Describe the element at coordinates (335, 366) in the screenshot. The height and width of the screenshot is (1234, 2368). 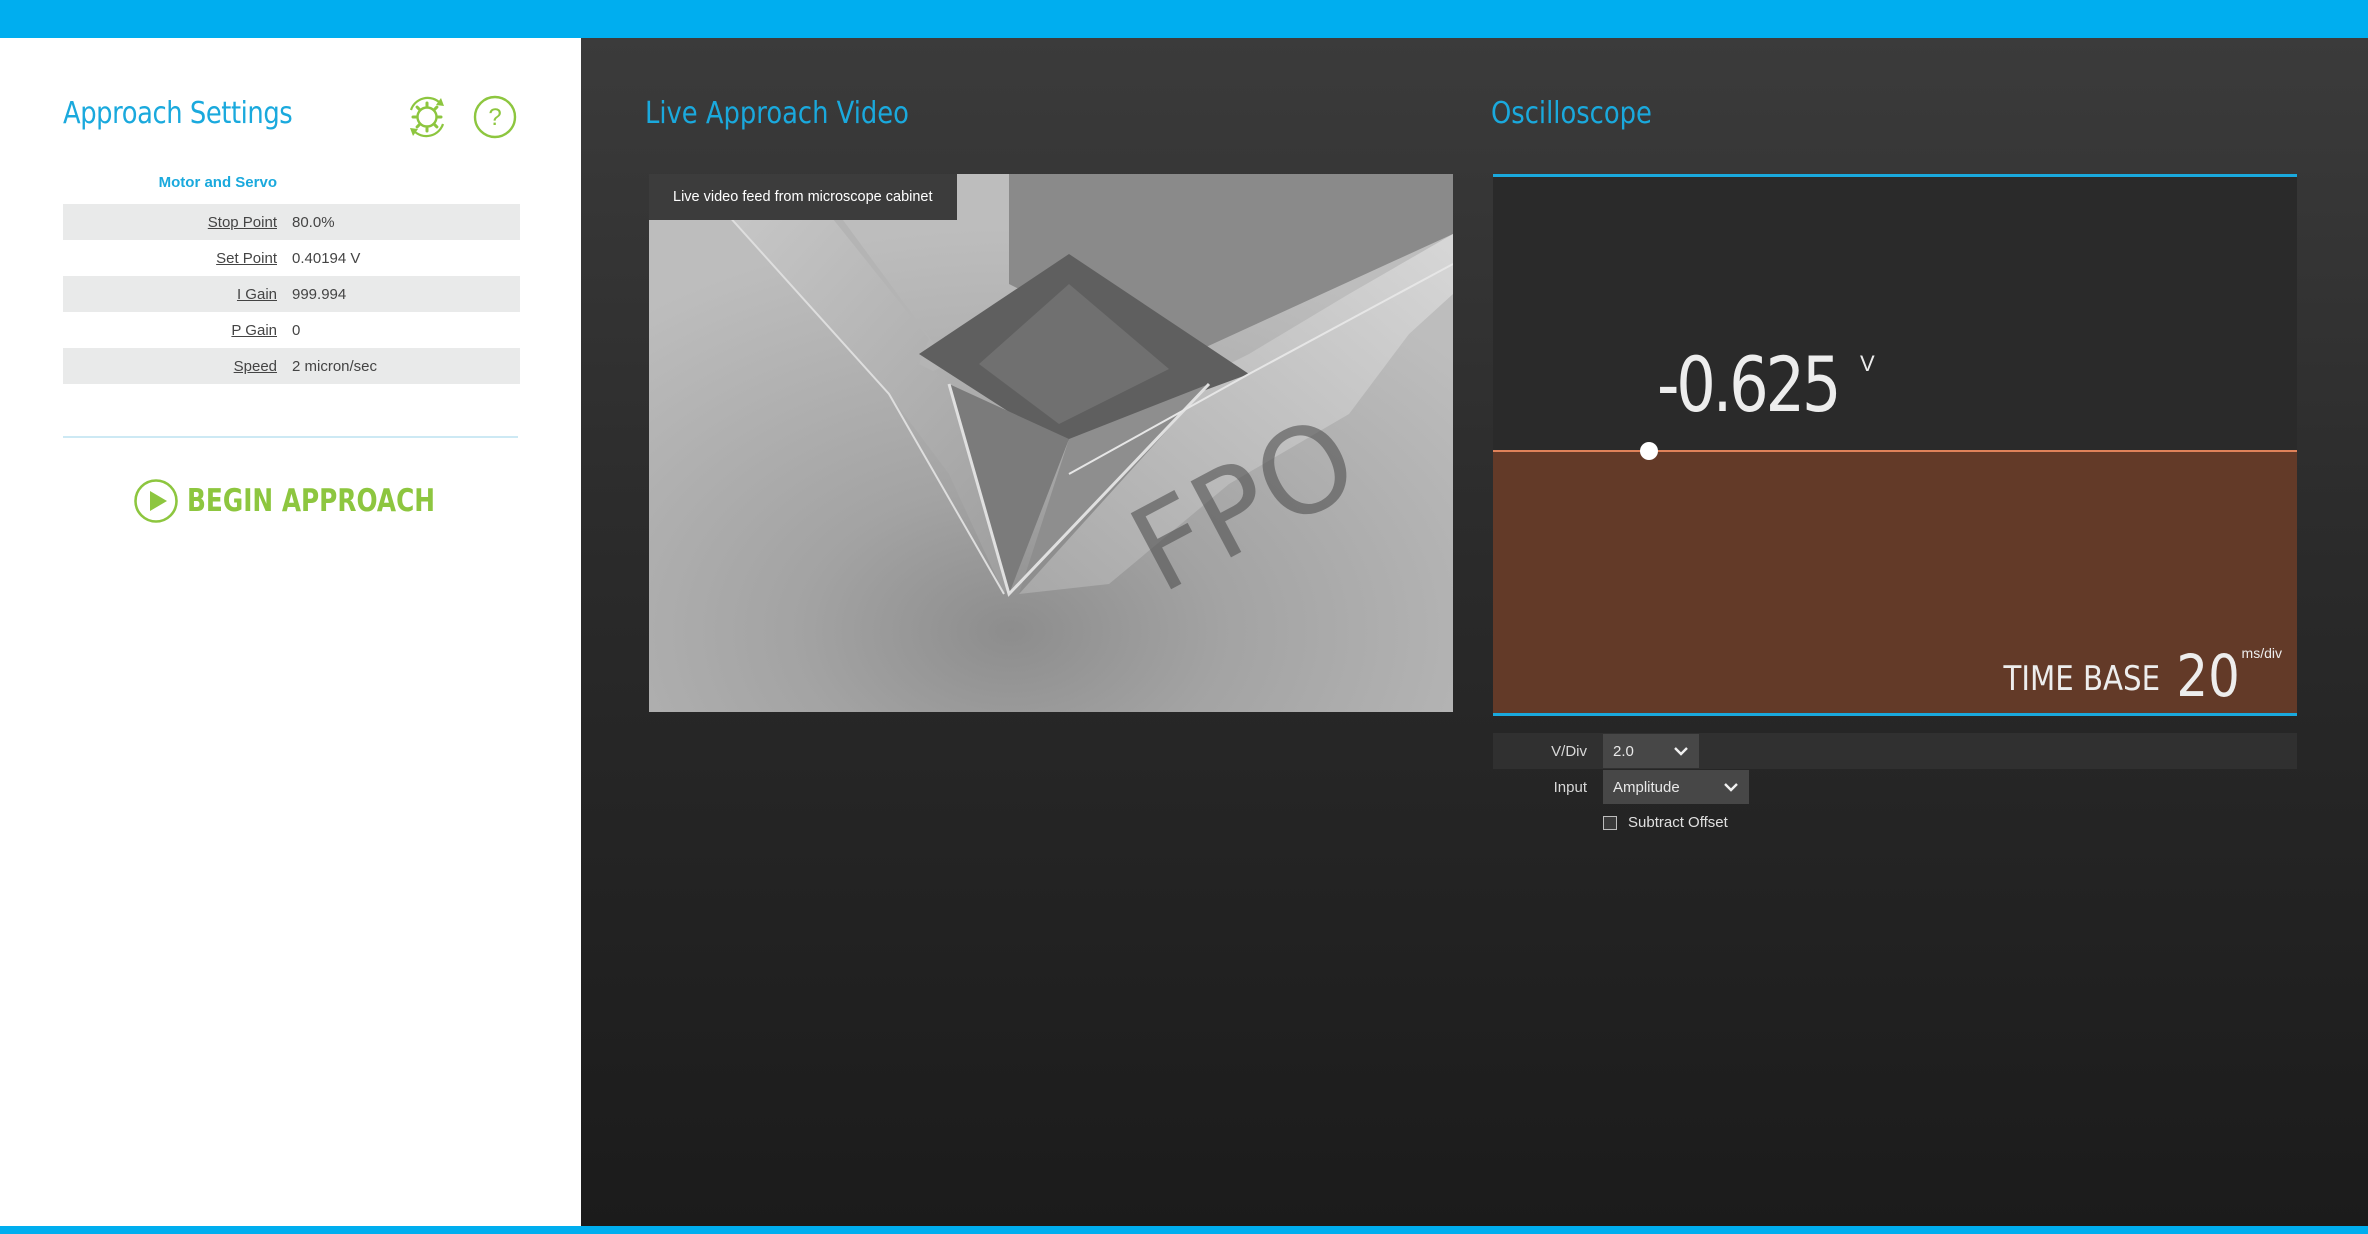
I see `setting-value: 2 micron/sec` at that location.